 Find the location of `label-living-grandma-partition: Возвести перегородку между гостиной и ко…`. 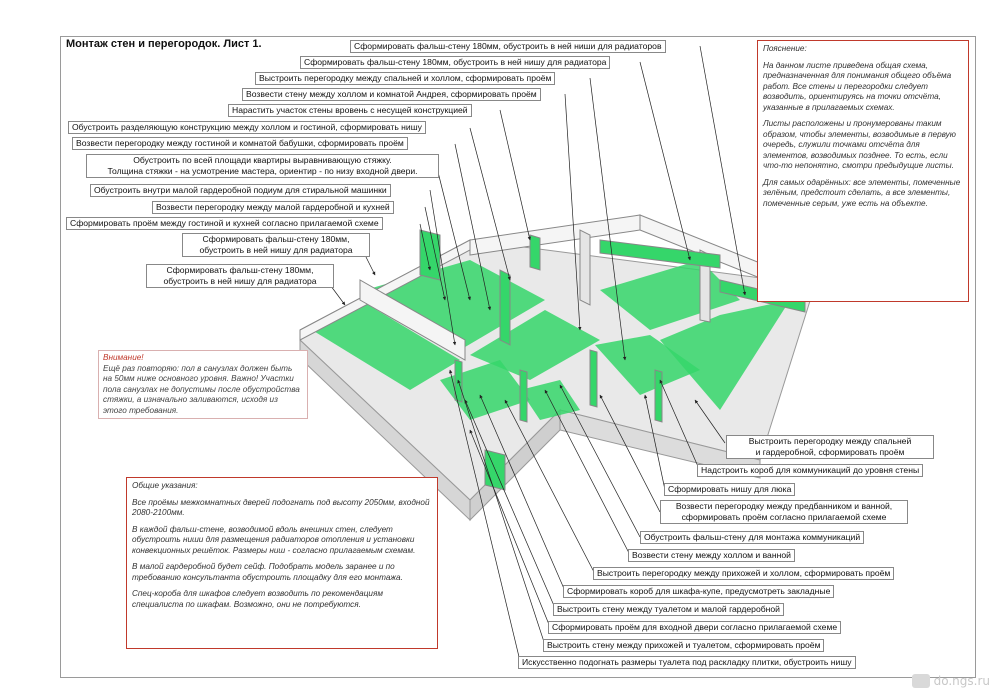

label-living-grandma-partition: Возвести перегородку между гостиной и ко… is located at coordinates (240, 143).